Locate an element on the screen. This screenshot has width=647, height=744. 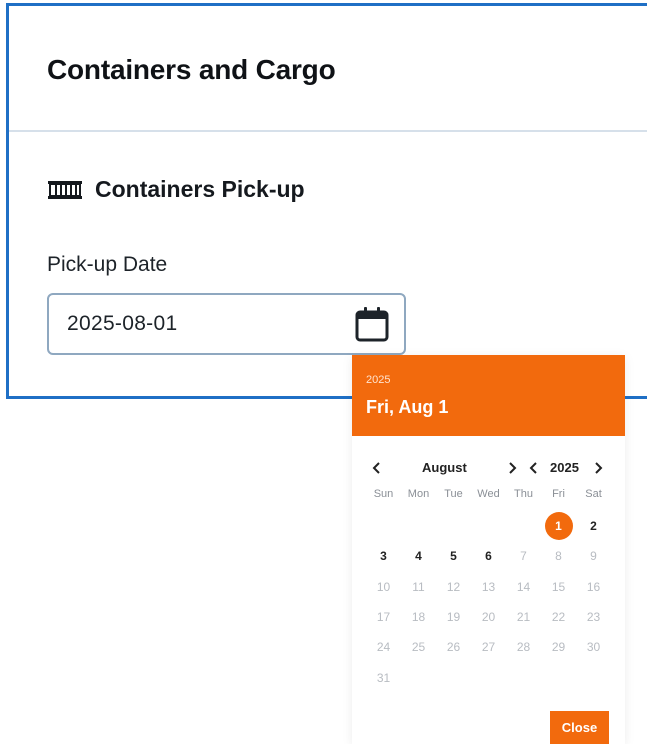
day-cell: 23 is located at coordinates (593, 617).